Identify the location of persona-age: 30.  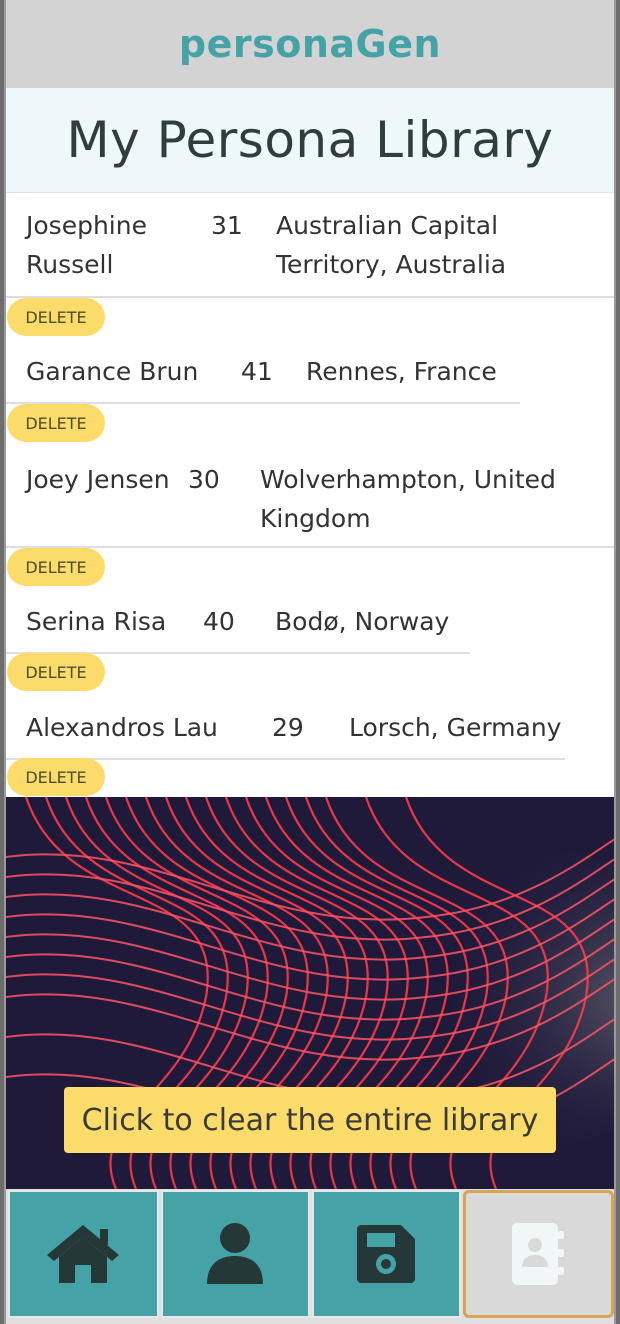
(204, 479).